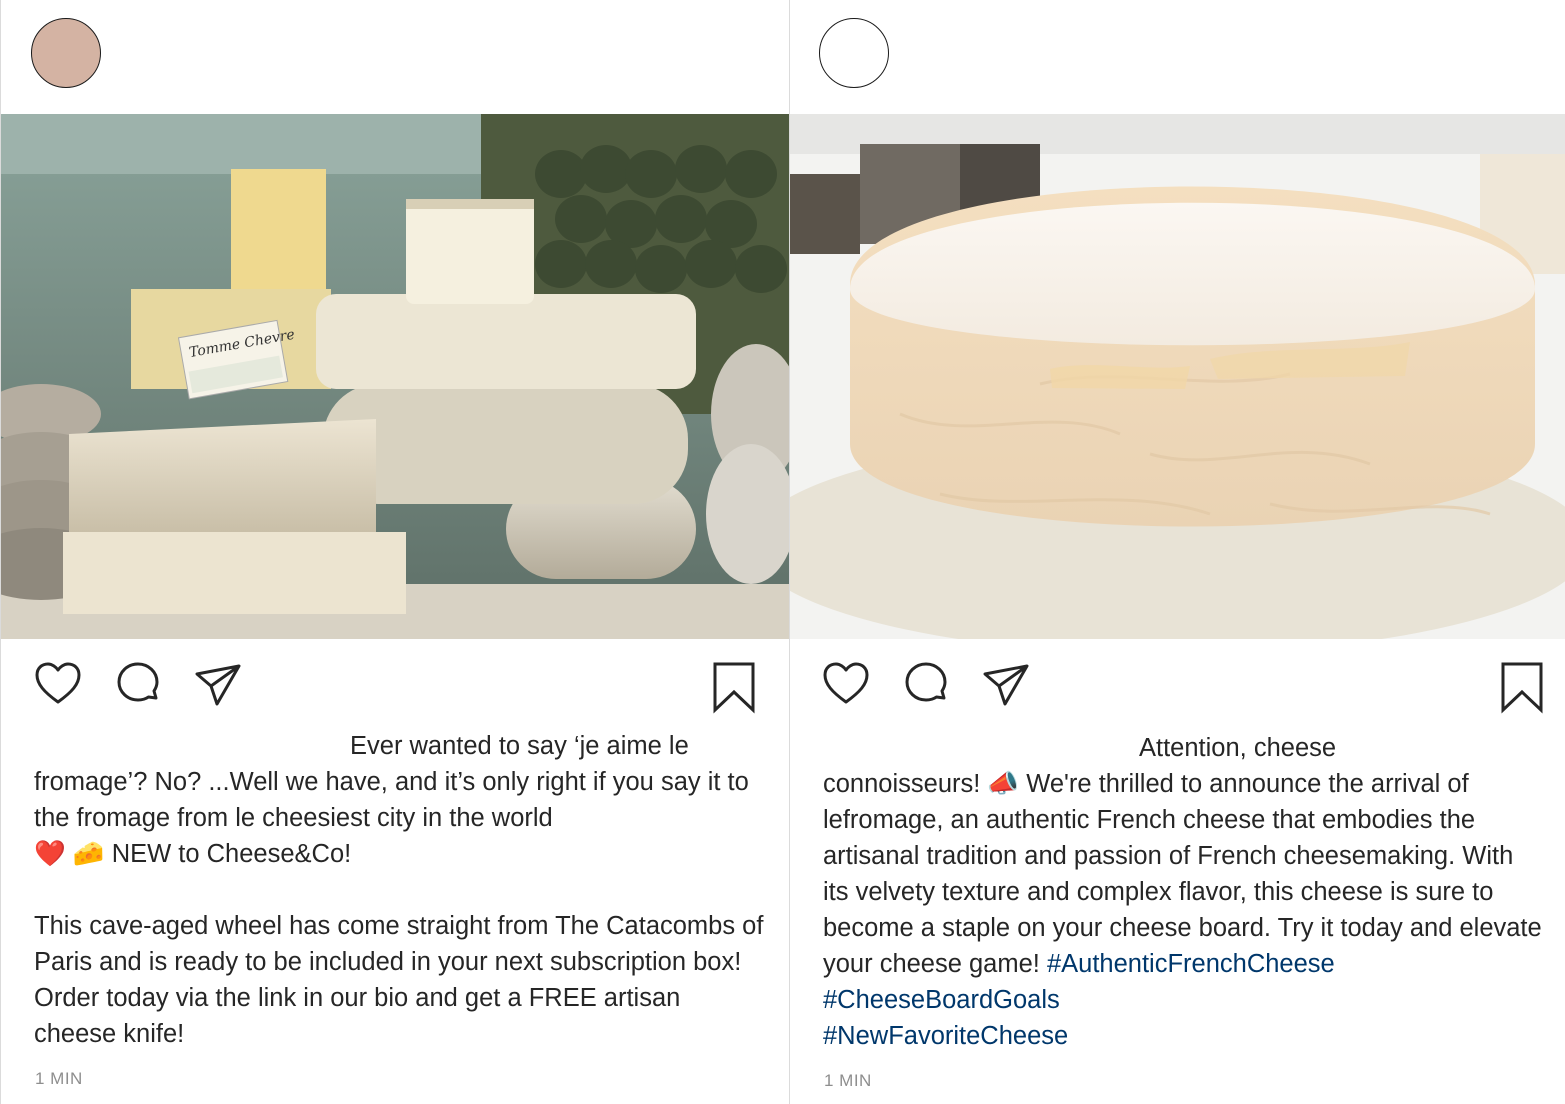 The height and width of the screenshot is (1104, 1565). I want to click on caption-tail: NEW to Cheese&Co!, so click(228, 854).